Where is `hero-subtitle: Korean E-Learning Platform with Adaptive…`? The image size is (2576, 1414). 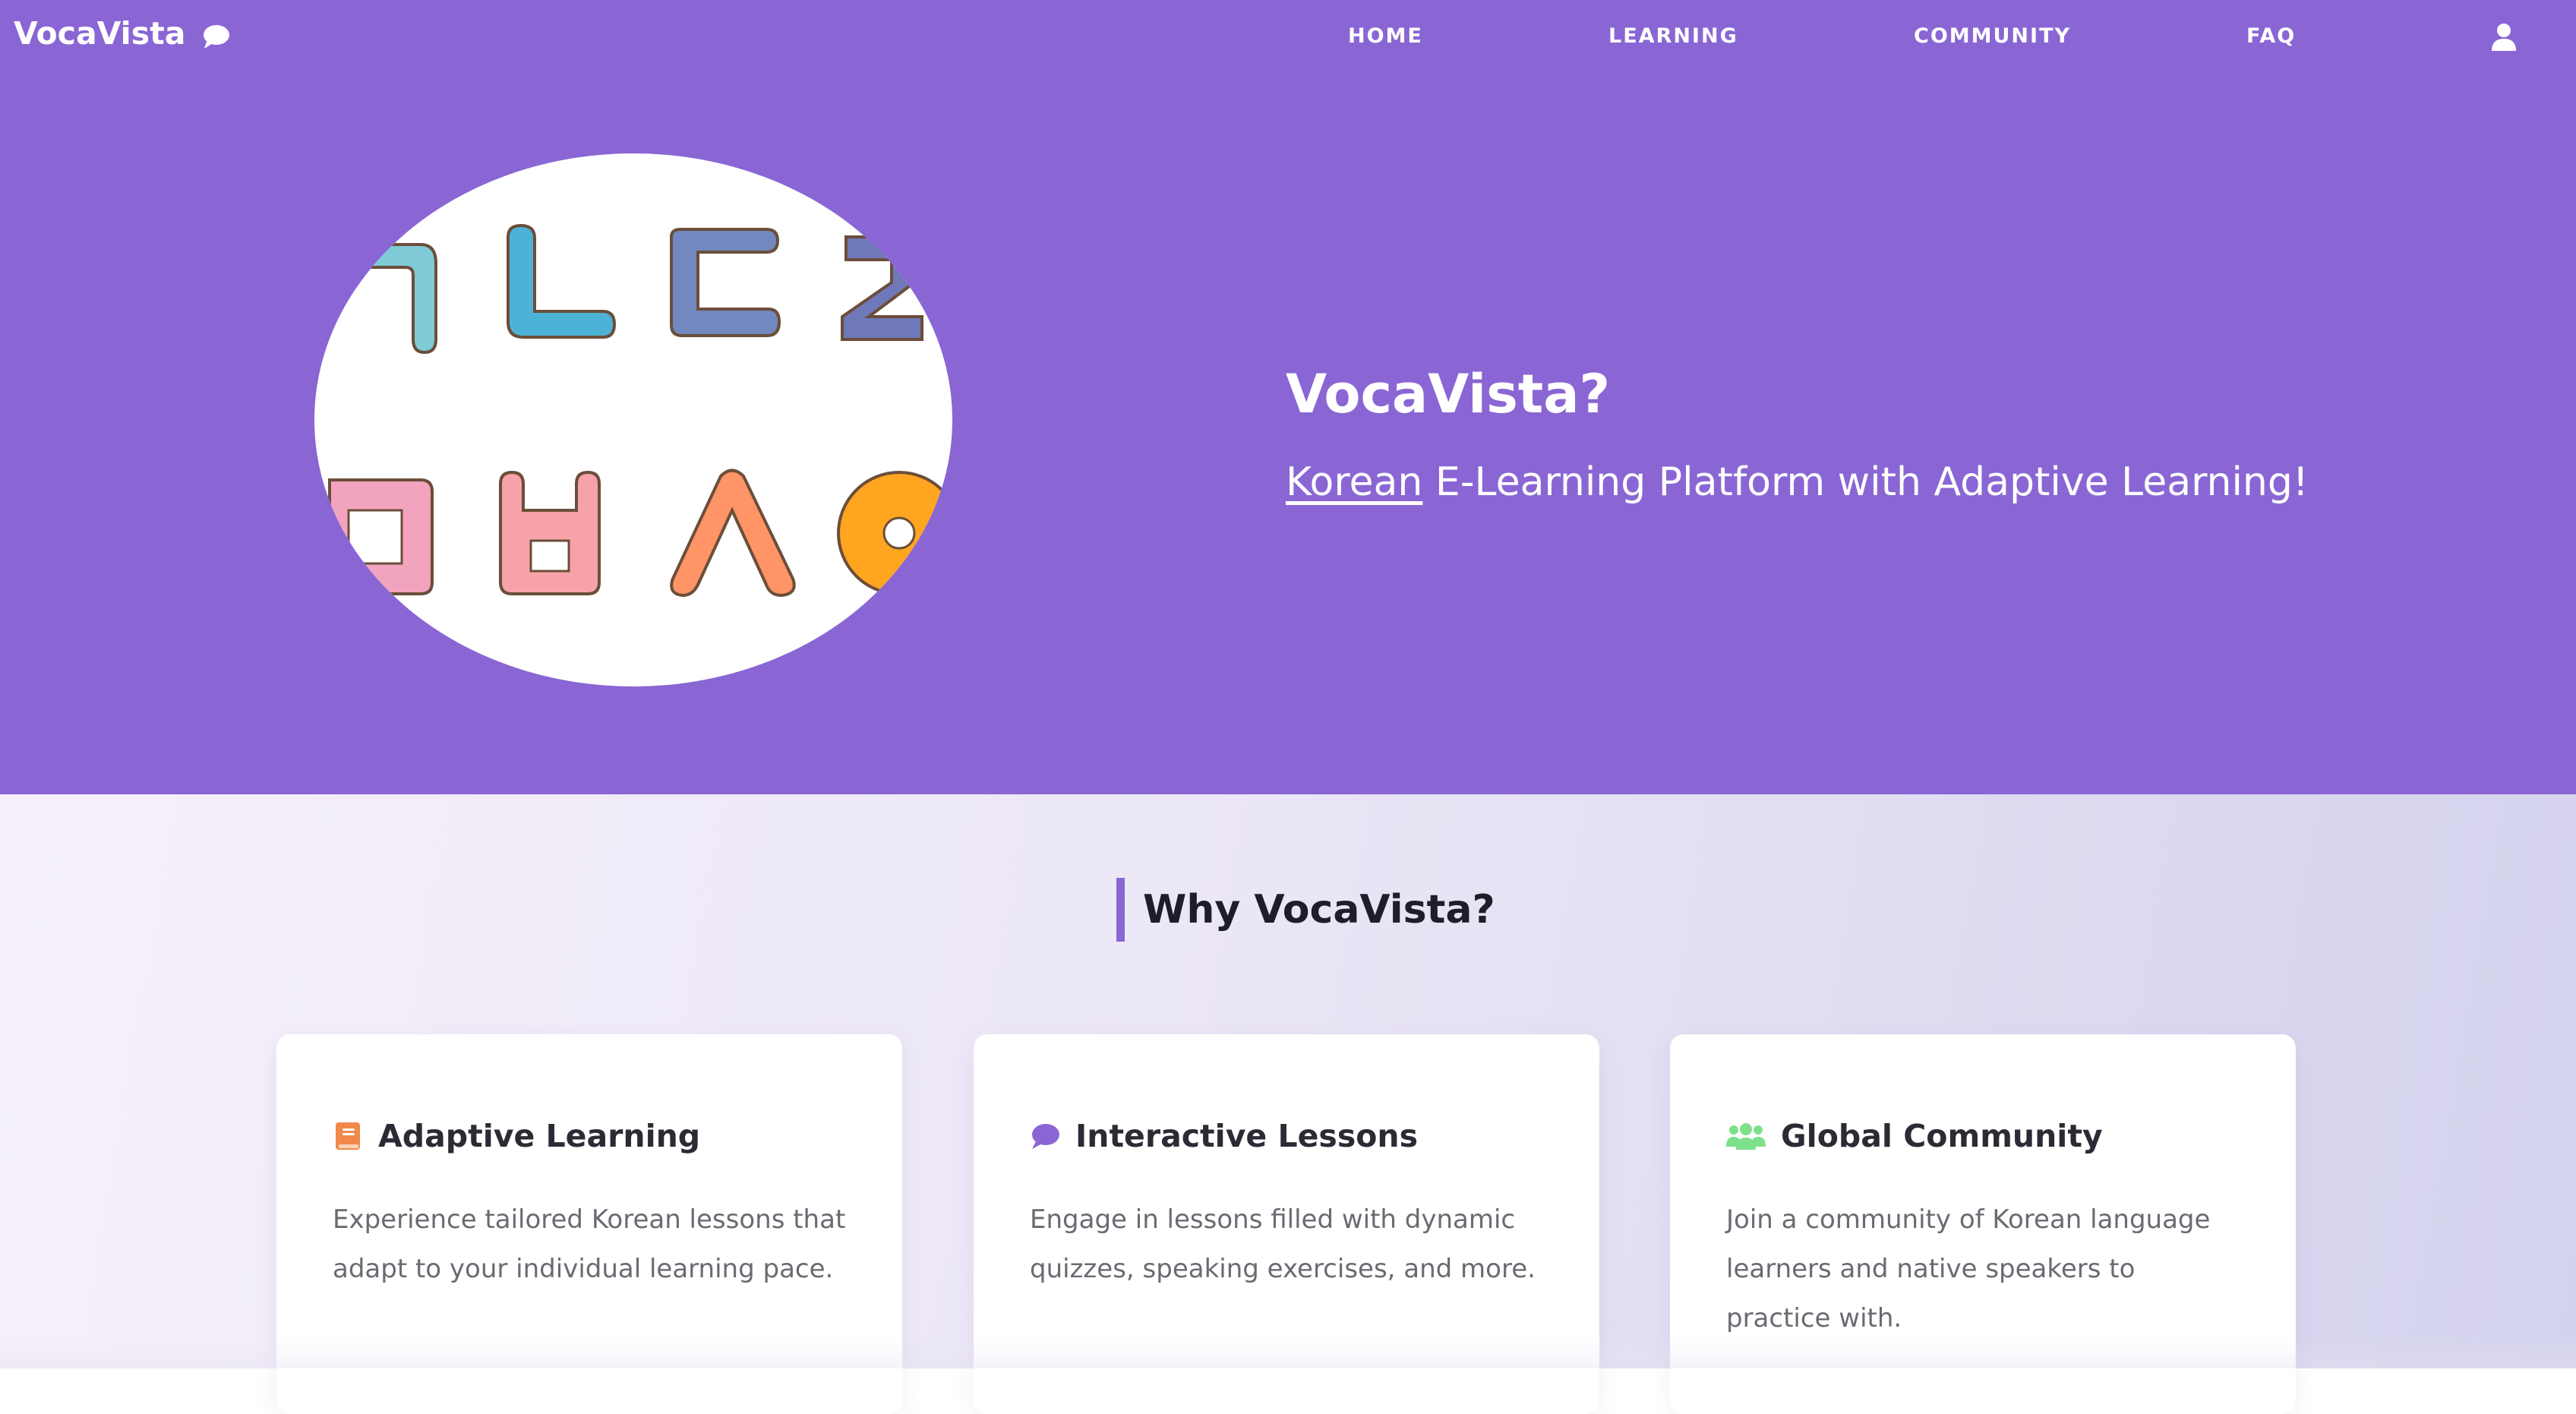 hero-subtitle: Korean E-Learning Platform with Adaptive… is located at coordinates (1797, 482).